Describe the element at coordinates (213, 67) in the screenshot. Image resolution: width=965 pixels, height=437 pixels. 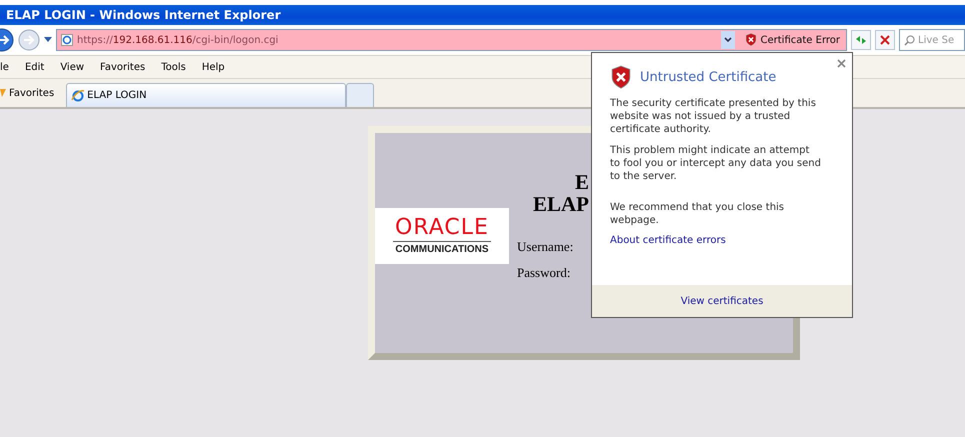
I see `menu-item: Help` at that location.